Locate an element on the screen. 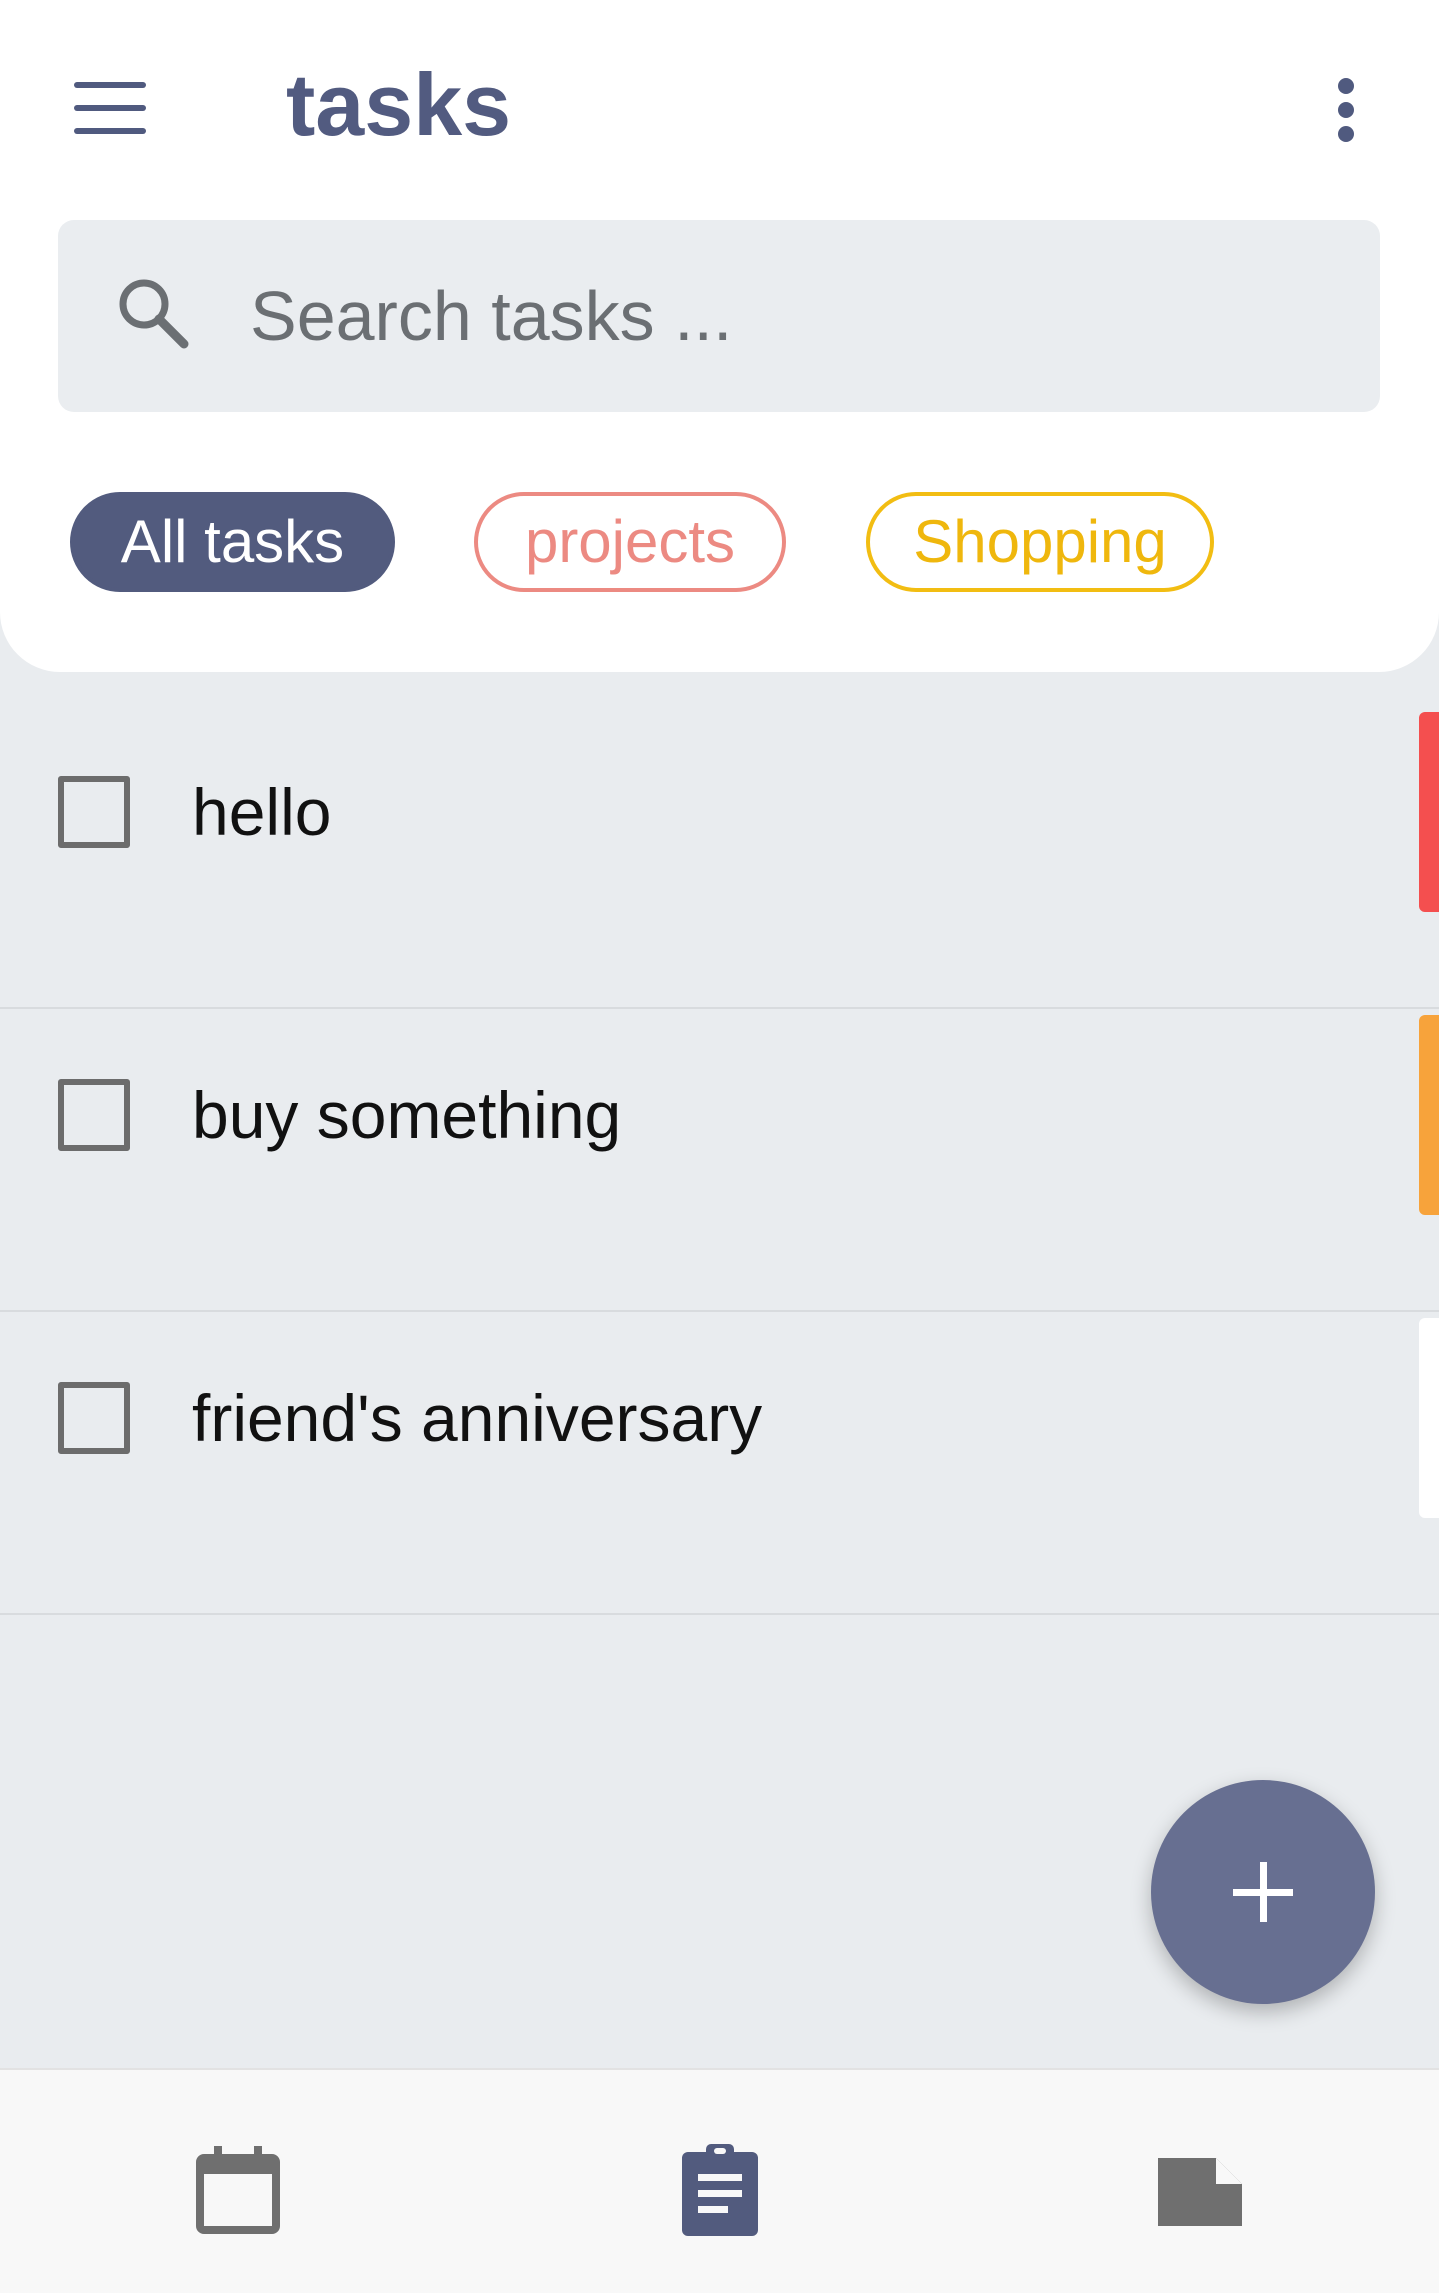  task-label: friend's anniversary is located at coordinates (477, 1418).